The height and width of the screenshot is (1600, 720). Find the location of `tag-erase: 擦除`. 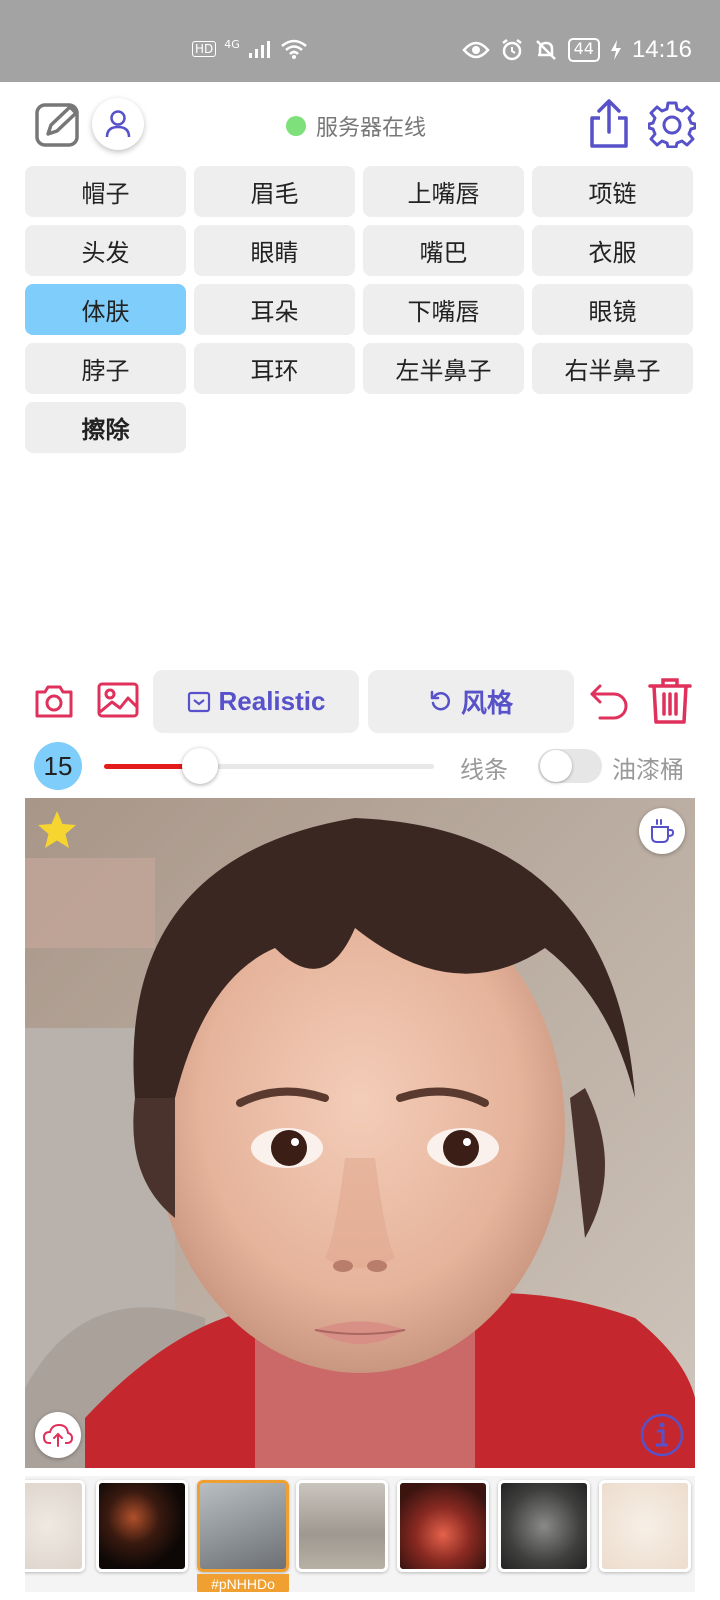

tag-erase: 擦除 is located at coordinates (105, 427).